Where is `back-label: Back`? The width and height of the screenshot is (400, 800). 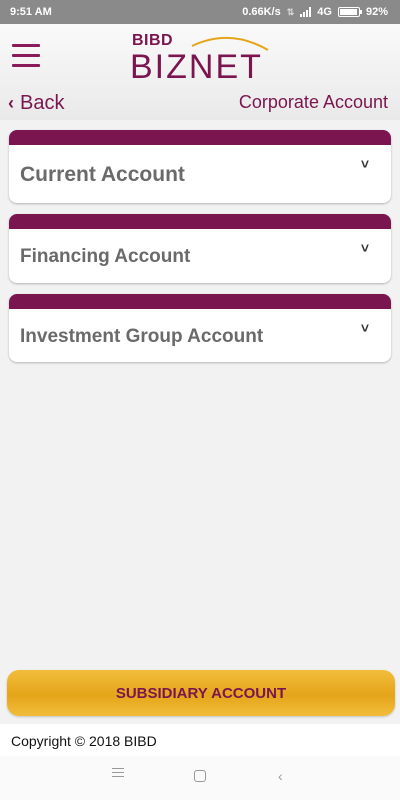 back-label: Back is located at coordinates (42, 103).